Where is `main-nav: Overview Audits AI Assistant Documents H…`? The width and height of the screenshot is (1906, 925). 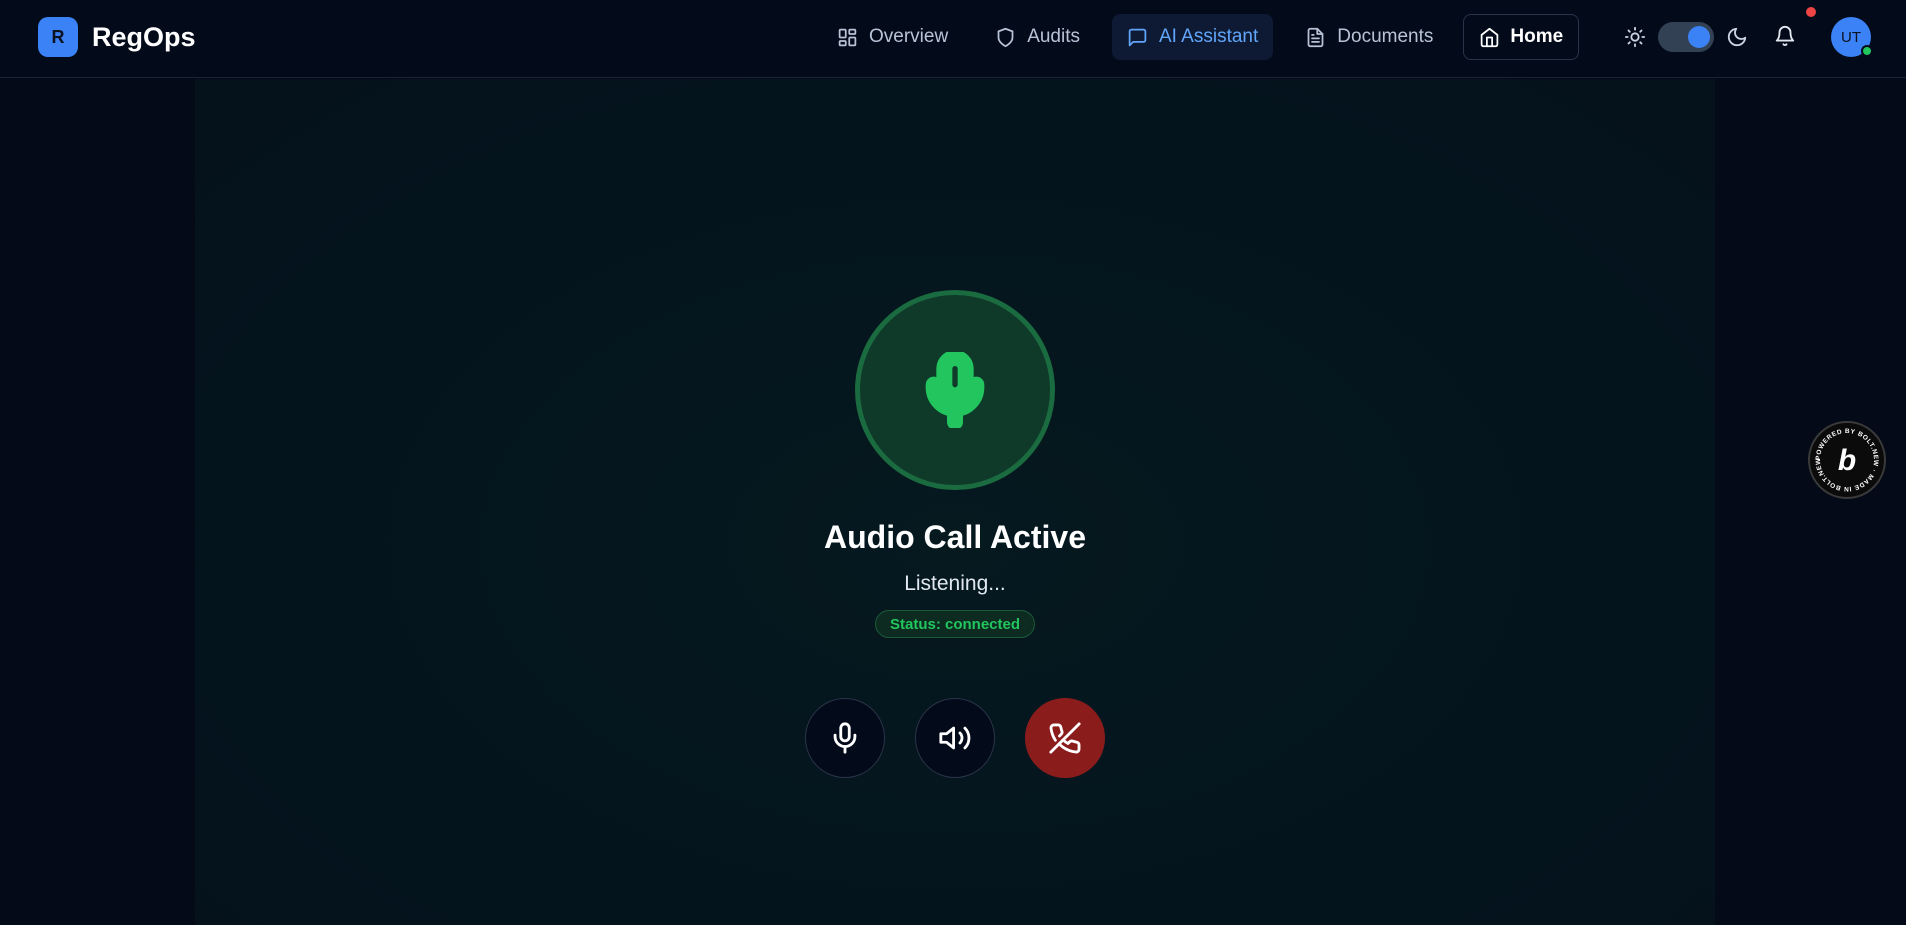 main-nav: Overview Audits AI Assistant Documents H… is located at coordinates (1201, 37).